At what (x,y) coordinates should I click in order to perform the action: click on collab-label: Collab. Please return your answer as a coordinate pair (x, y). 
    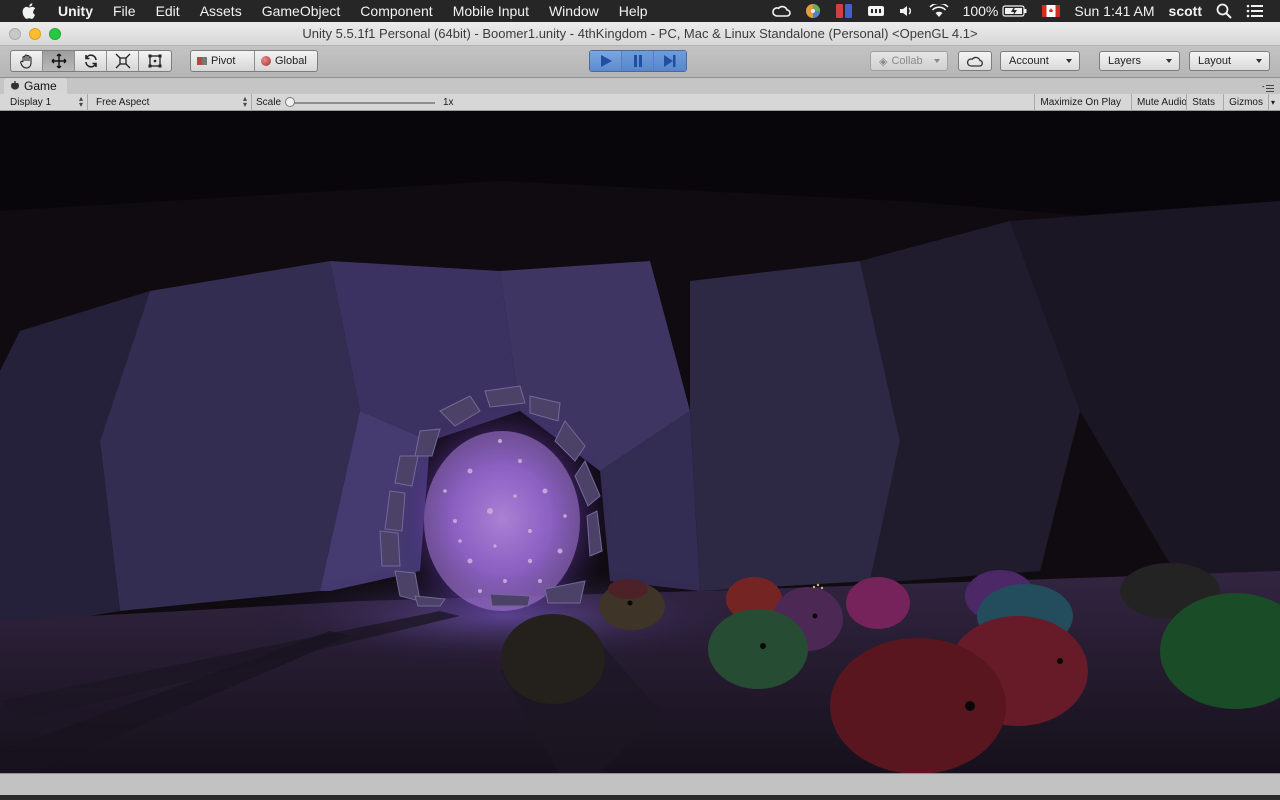
    Looking at the image, I should click on (907, 61).